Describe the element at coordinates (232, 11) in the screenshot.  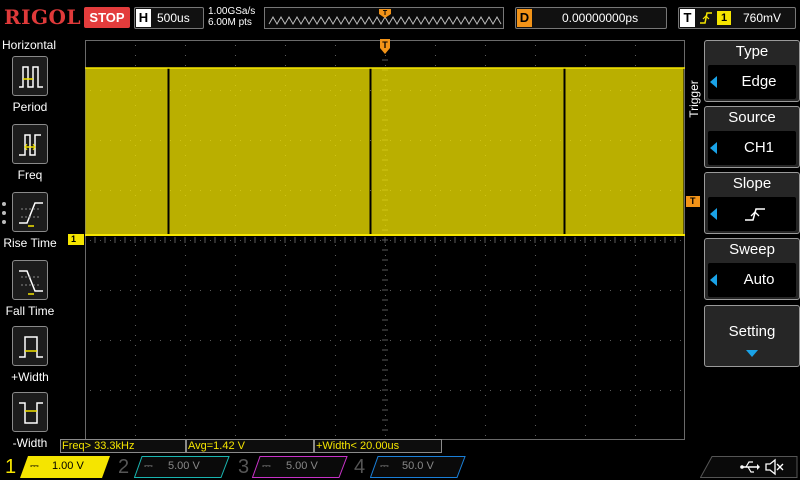
I see `sample-rate: 1.00GSa/s` at that location.